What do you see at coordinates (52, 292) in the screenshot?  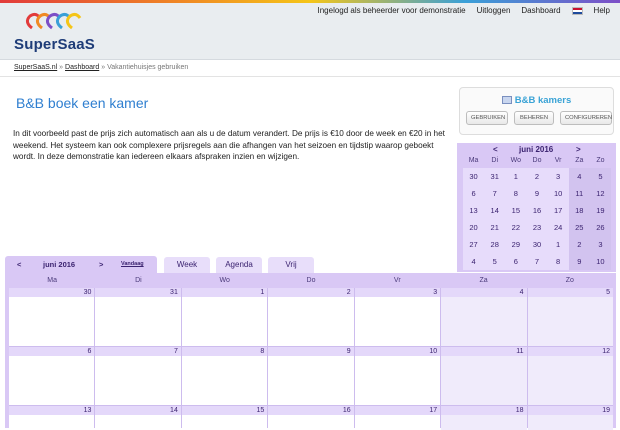 I see `day-number: 30` at bounding box center [52, 292].